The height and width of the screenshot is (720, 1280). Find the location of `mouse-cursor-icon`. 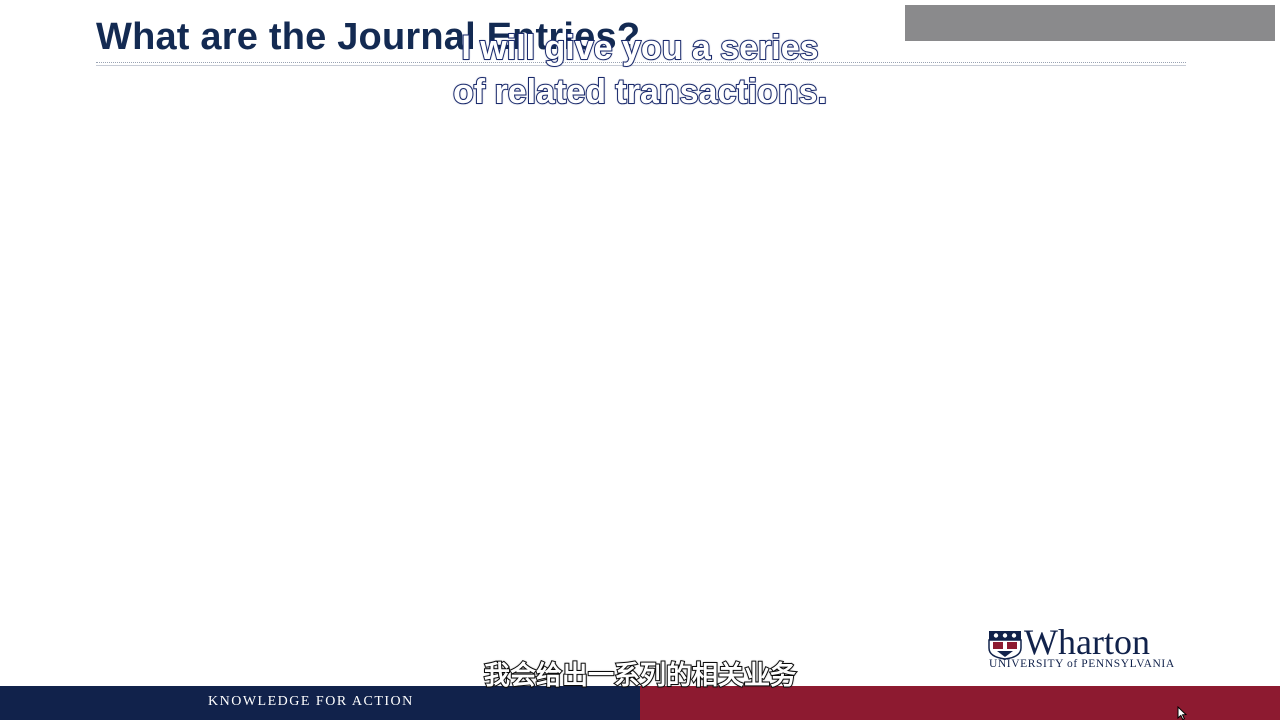

mouse-cursor-icon is located at coordinates (1182, 713).